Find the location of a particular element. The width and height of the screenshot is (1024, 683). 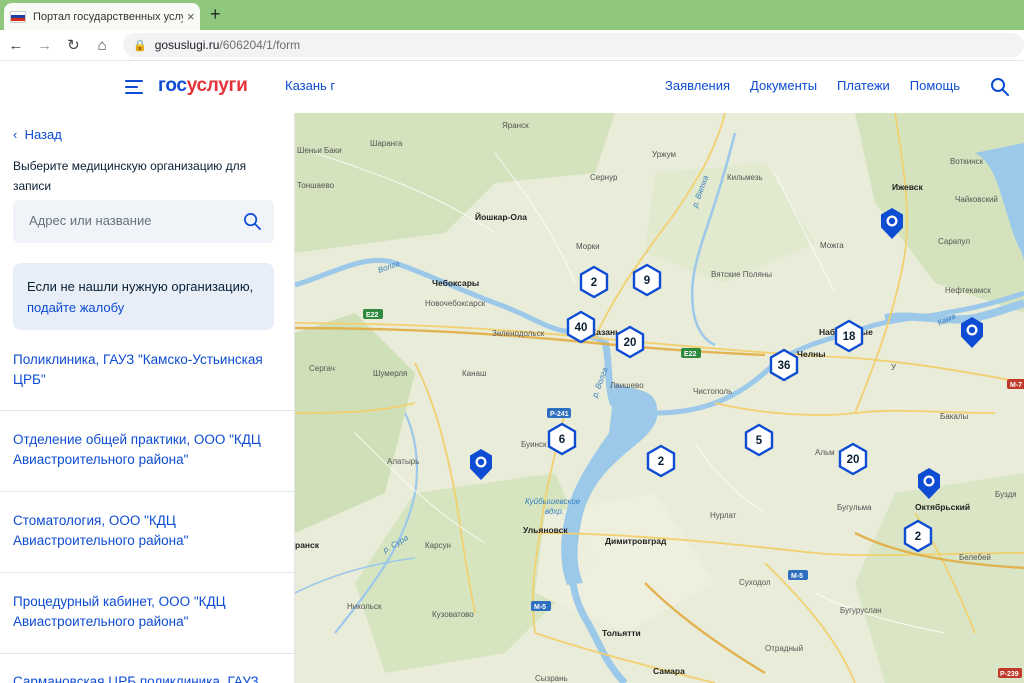

back-arrow-icon: ← is located at coordinates (16, 45).